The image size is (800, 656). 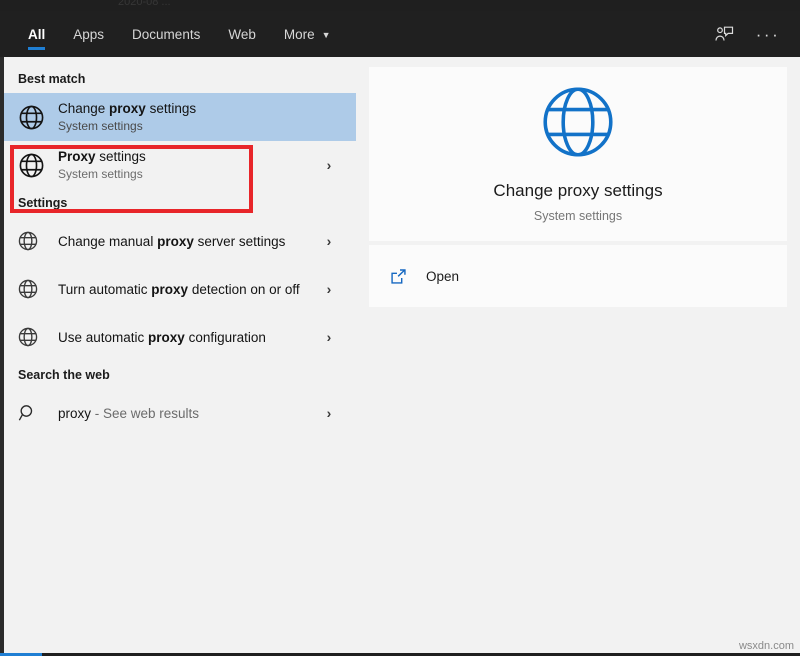 I want to click on ellipsis-icon: ···, so click(x=768, y=34).